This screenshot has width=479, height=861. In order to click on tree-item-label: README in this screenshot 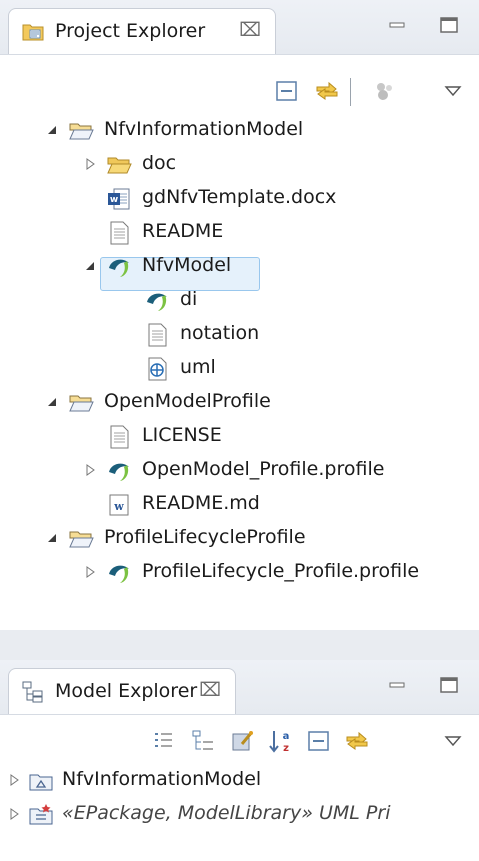, I will do `click(183, 231)`.